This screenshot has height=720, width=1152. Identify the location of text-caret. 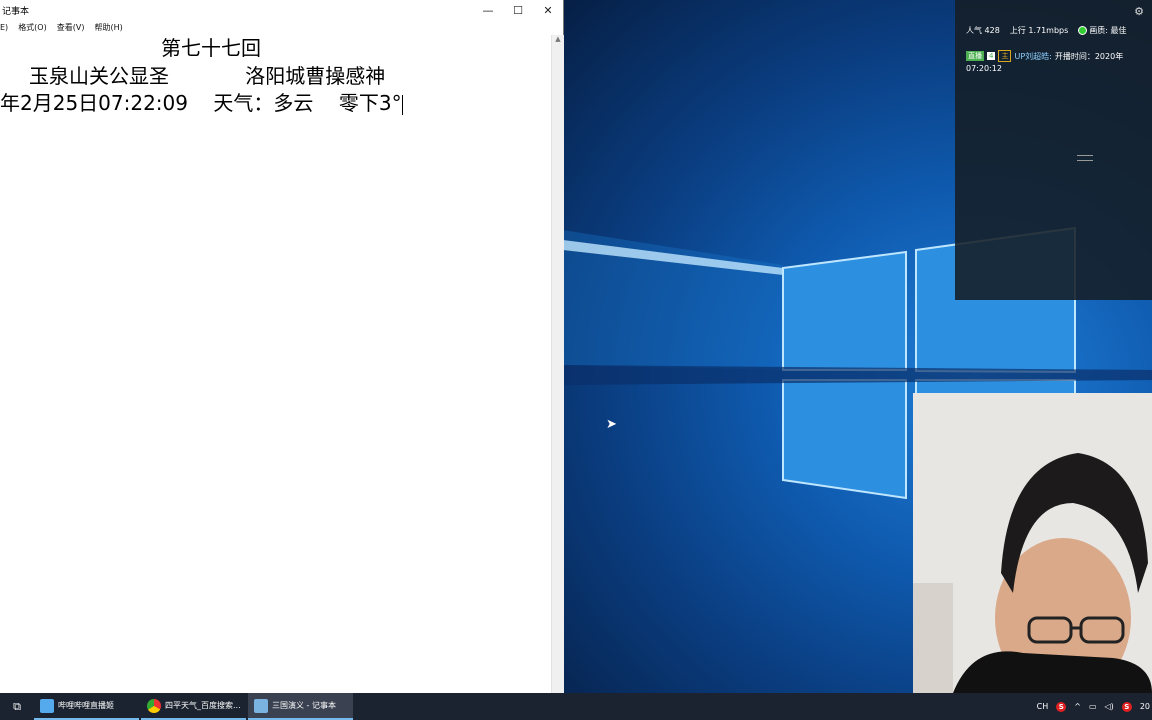
(402, 104).